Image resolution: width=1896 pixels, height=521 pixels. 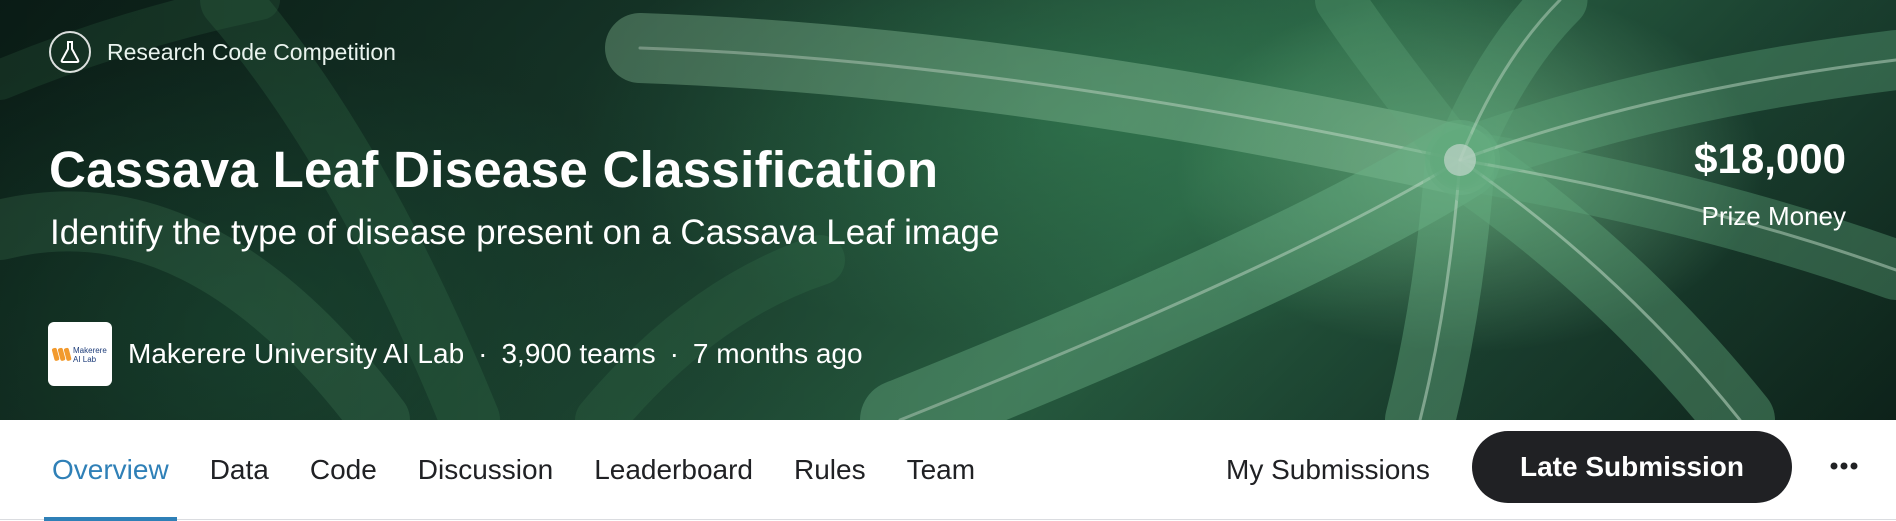 I want to click on tab-rules: Rules, so click(x=830, y=470).